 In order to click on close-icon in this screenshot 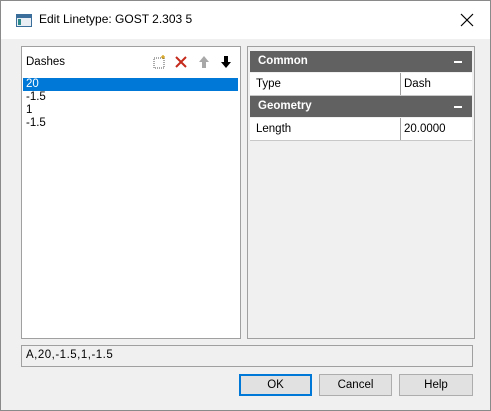, I will do `click(467, 20)`.